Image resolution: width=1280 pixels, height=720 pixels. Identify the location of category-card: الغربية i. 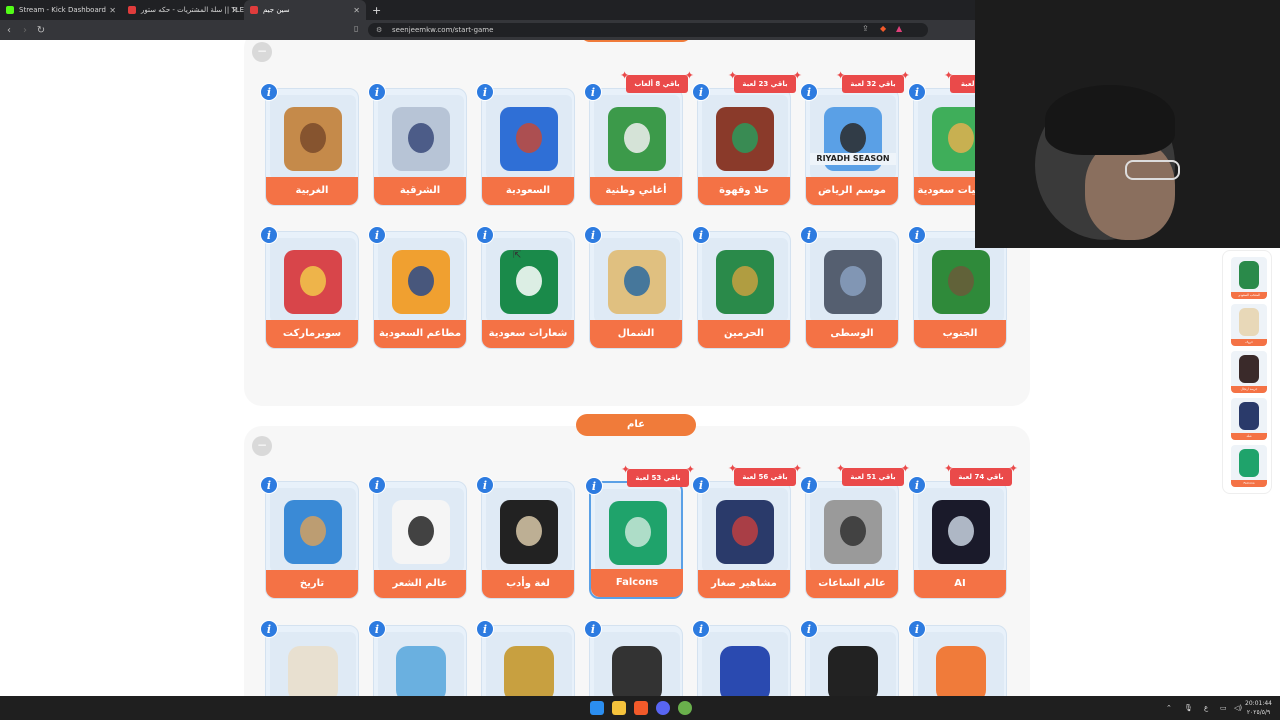
(309, 144).